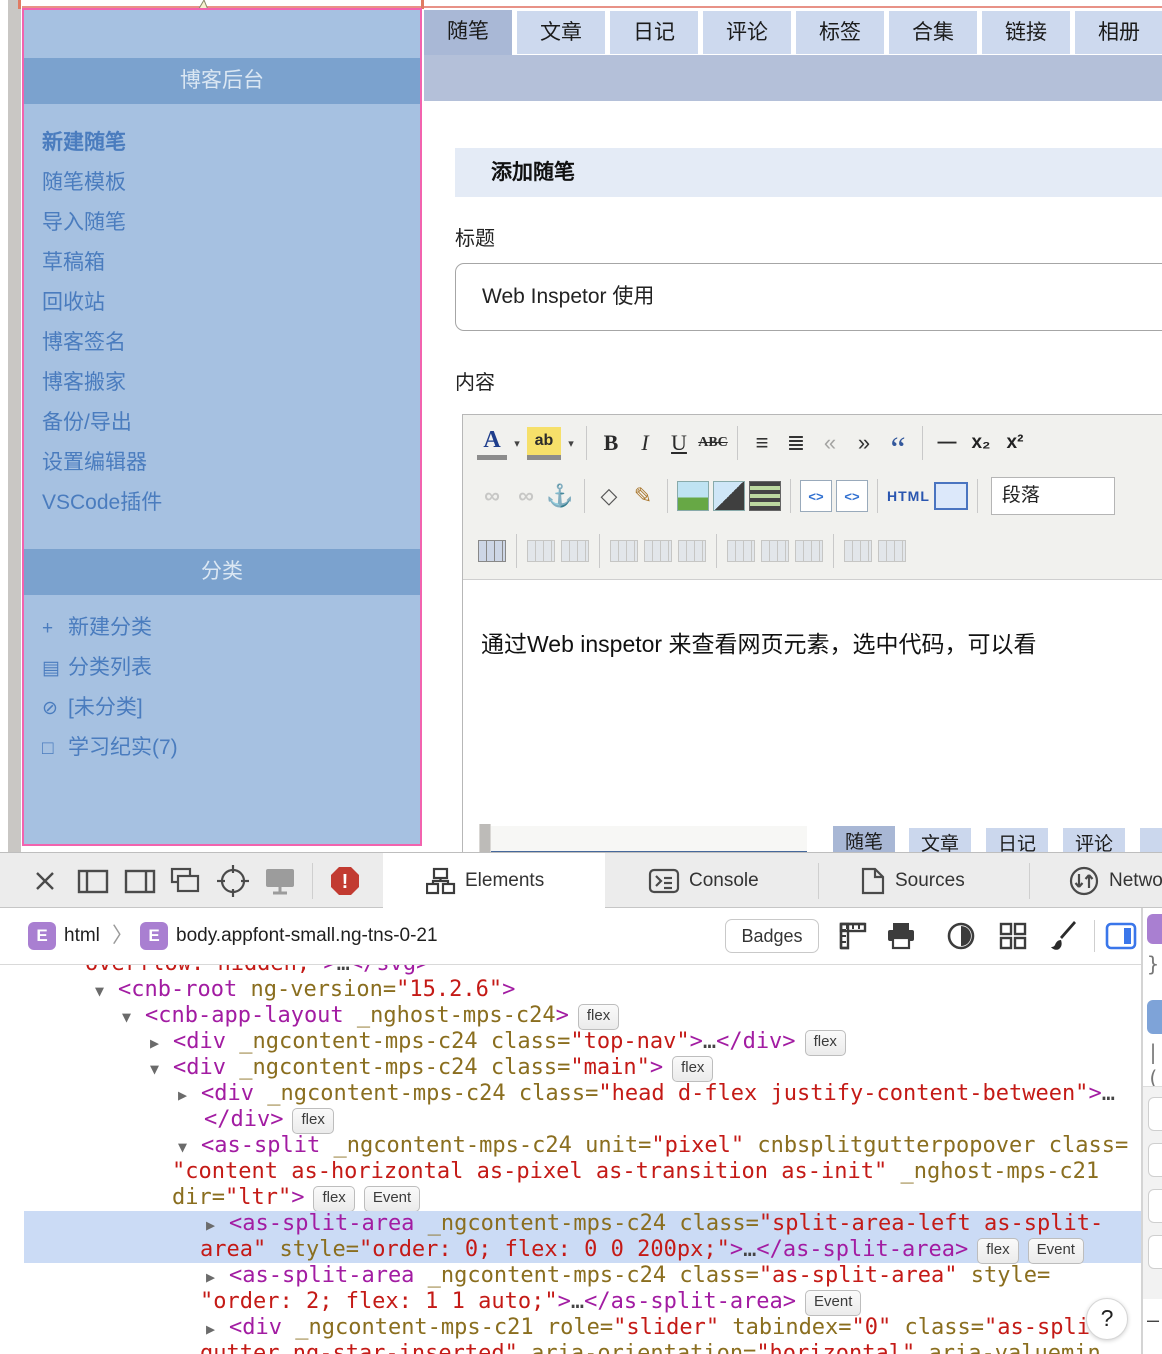 The height and width of the screenshot is (1354, 1162). I want to click on blog-tab-4: 标签, so click(840, 32).